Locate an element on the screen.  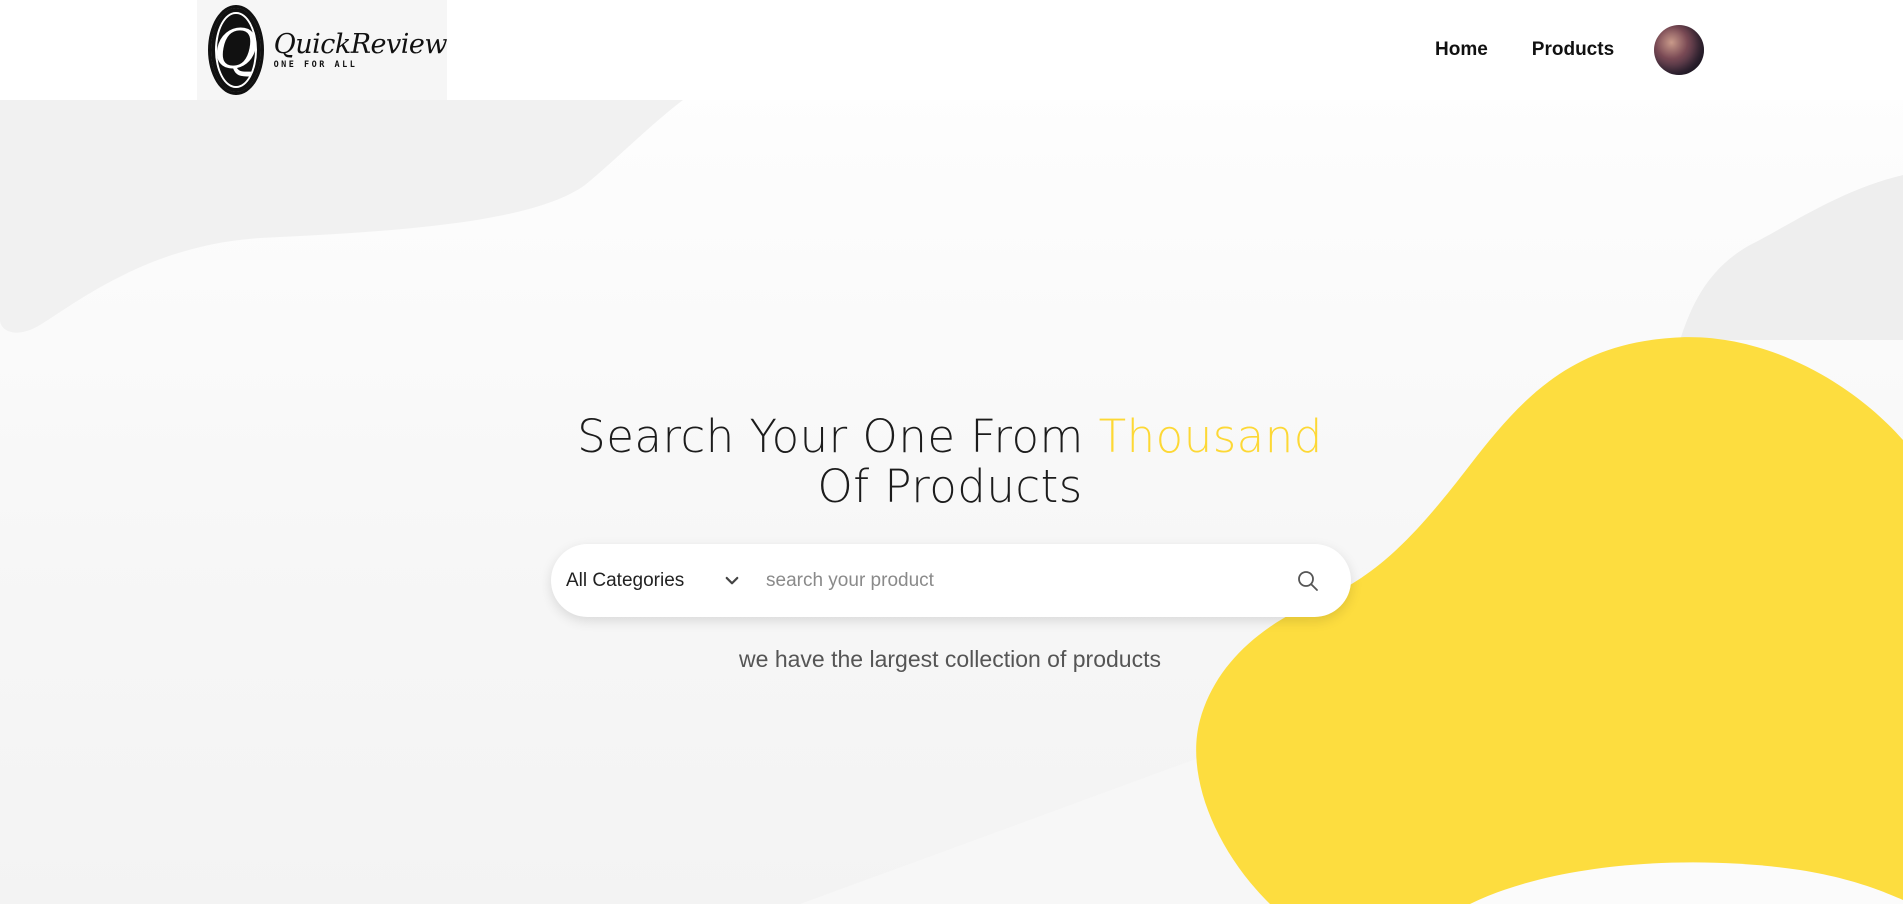
logo: Q QuickReview ONE FOR ALL is located at coordinates (322, 50).